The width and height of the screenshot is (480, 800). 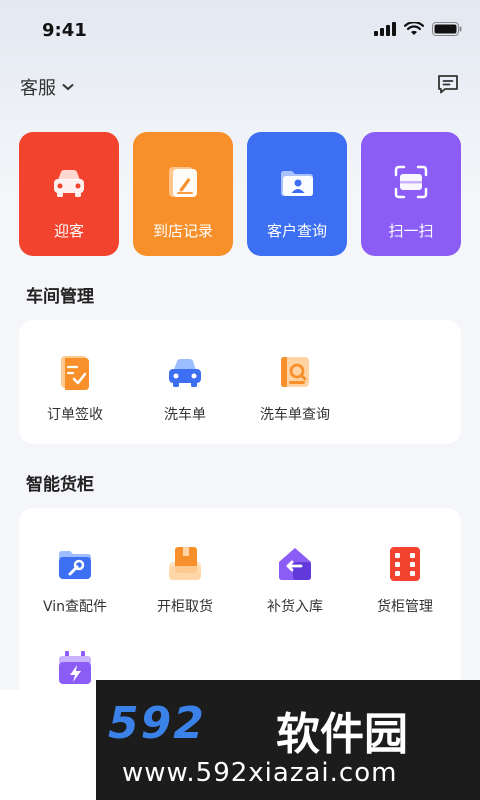 I want to click on quick-action-welcome: 迎客, so click(x=69, y=194).